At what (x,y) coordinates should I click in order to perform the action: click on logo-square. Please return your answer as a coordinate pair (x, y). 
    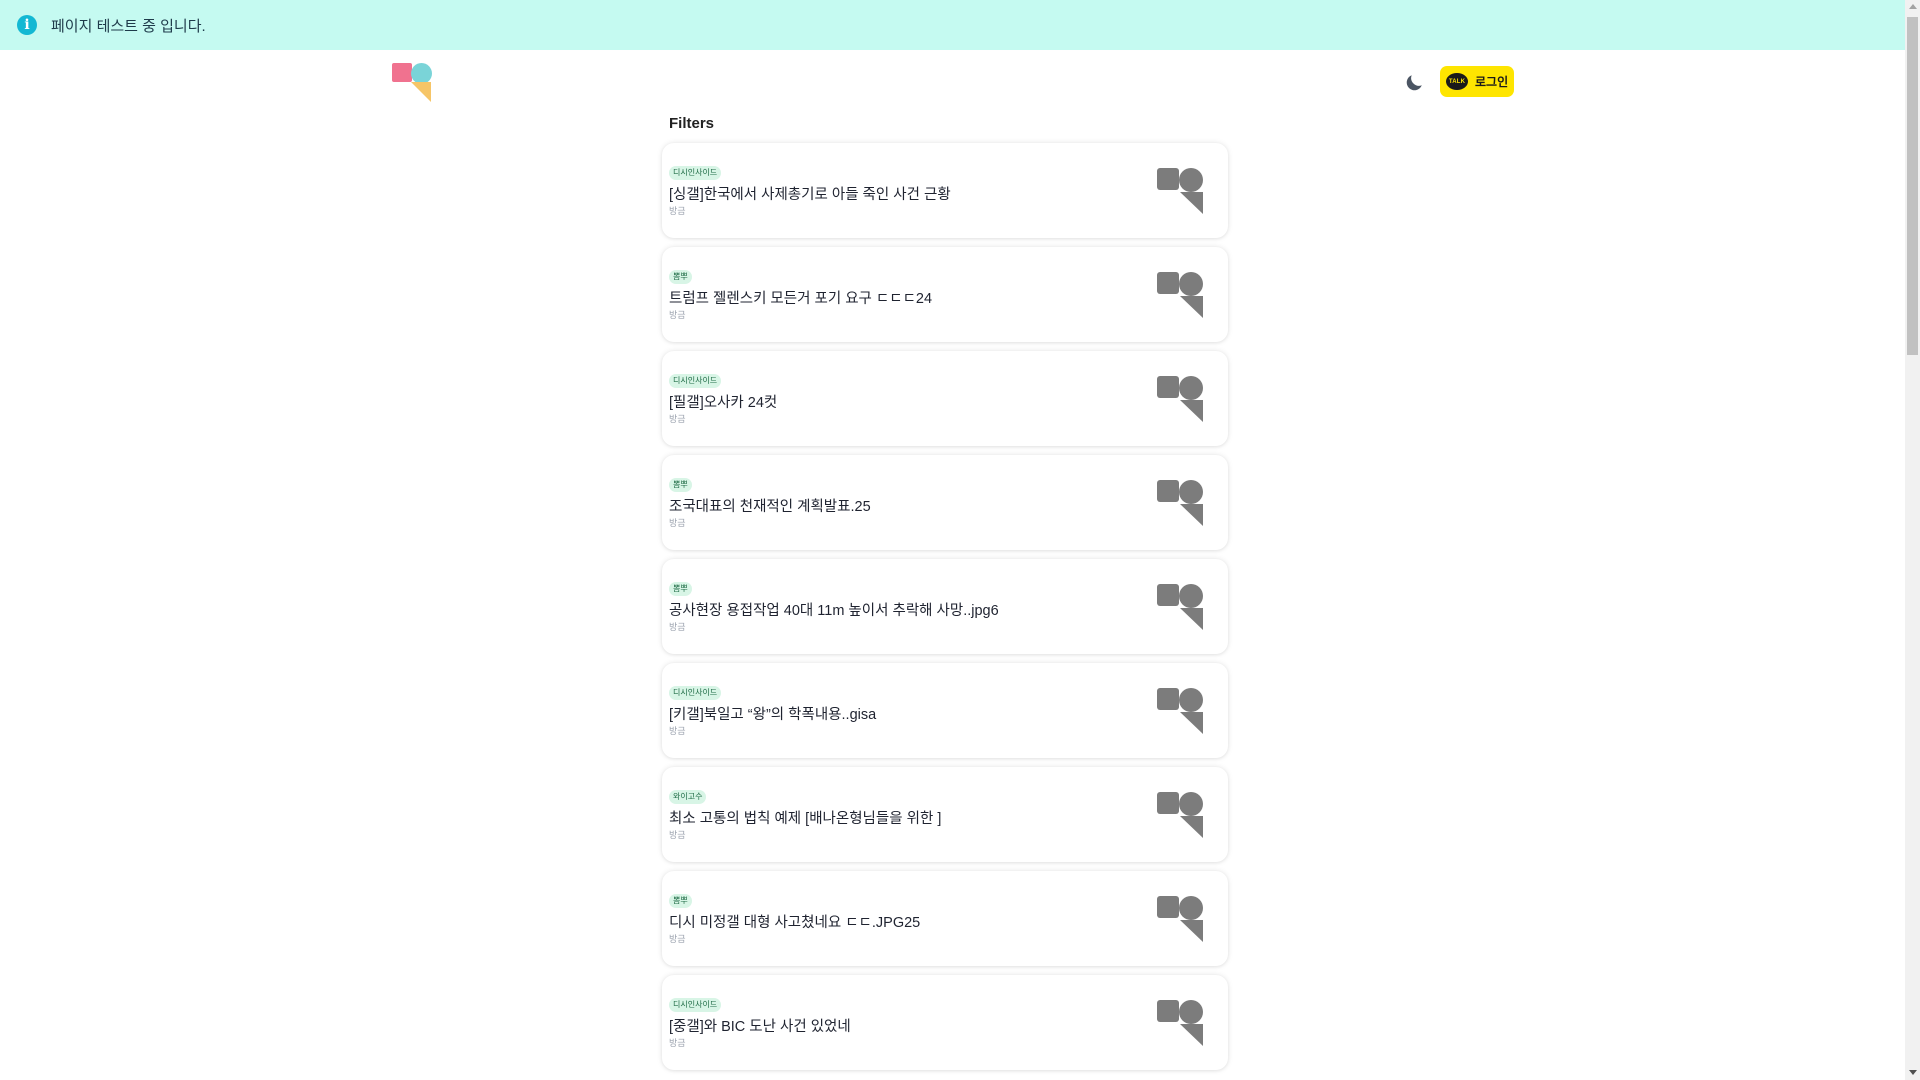
    Looking at the image, I should click on (402, 72).